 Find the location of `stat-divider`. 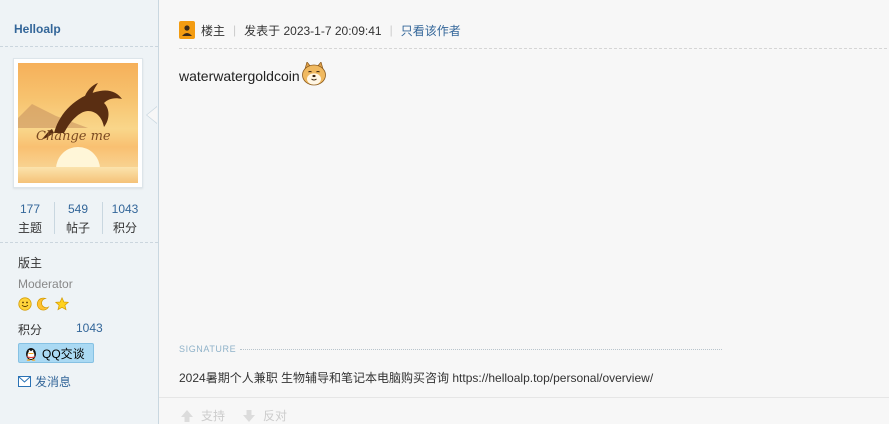

stat-divider is located at coordinates (54, 218).